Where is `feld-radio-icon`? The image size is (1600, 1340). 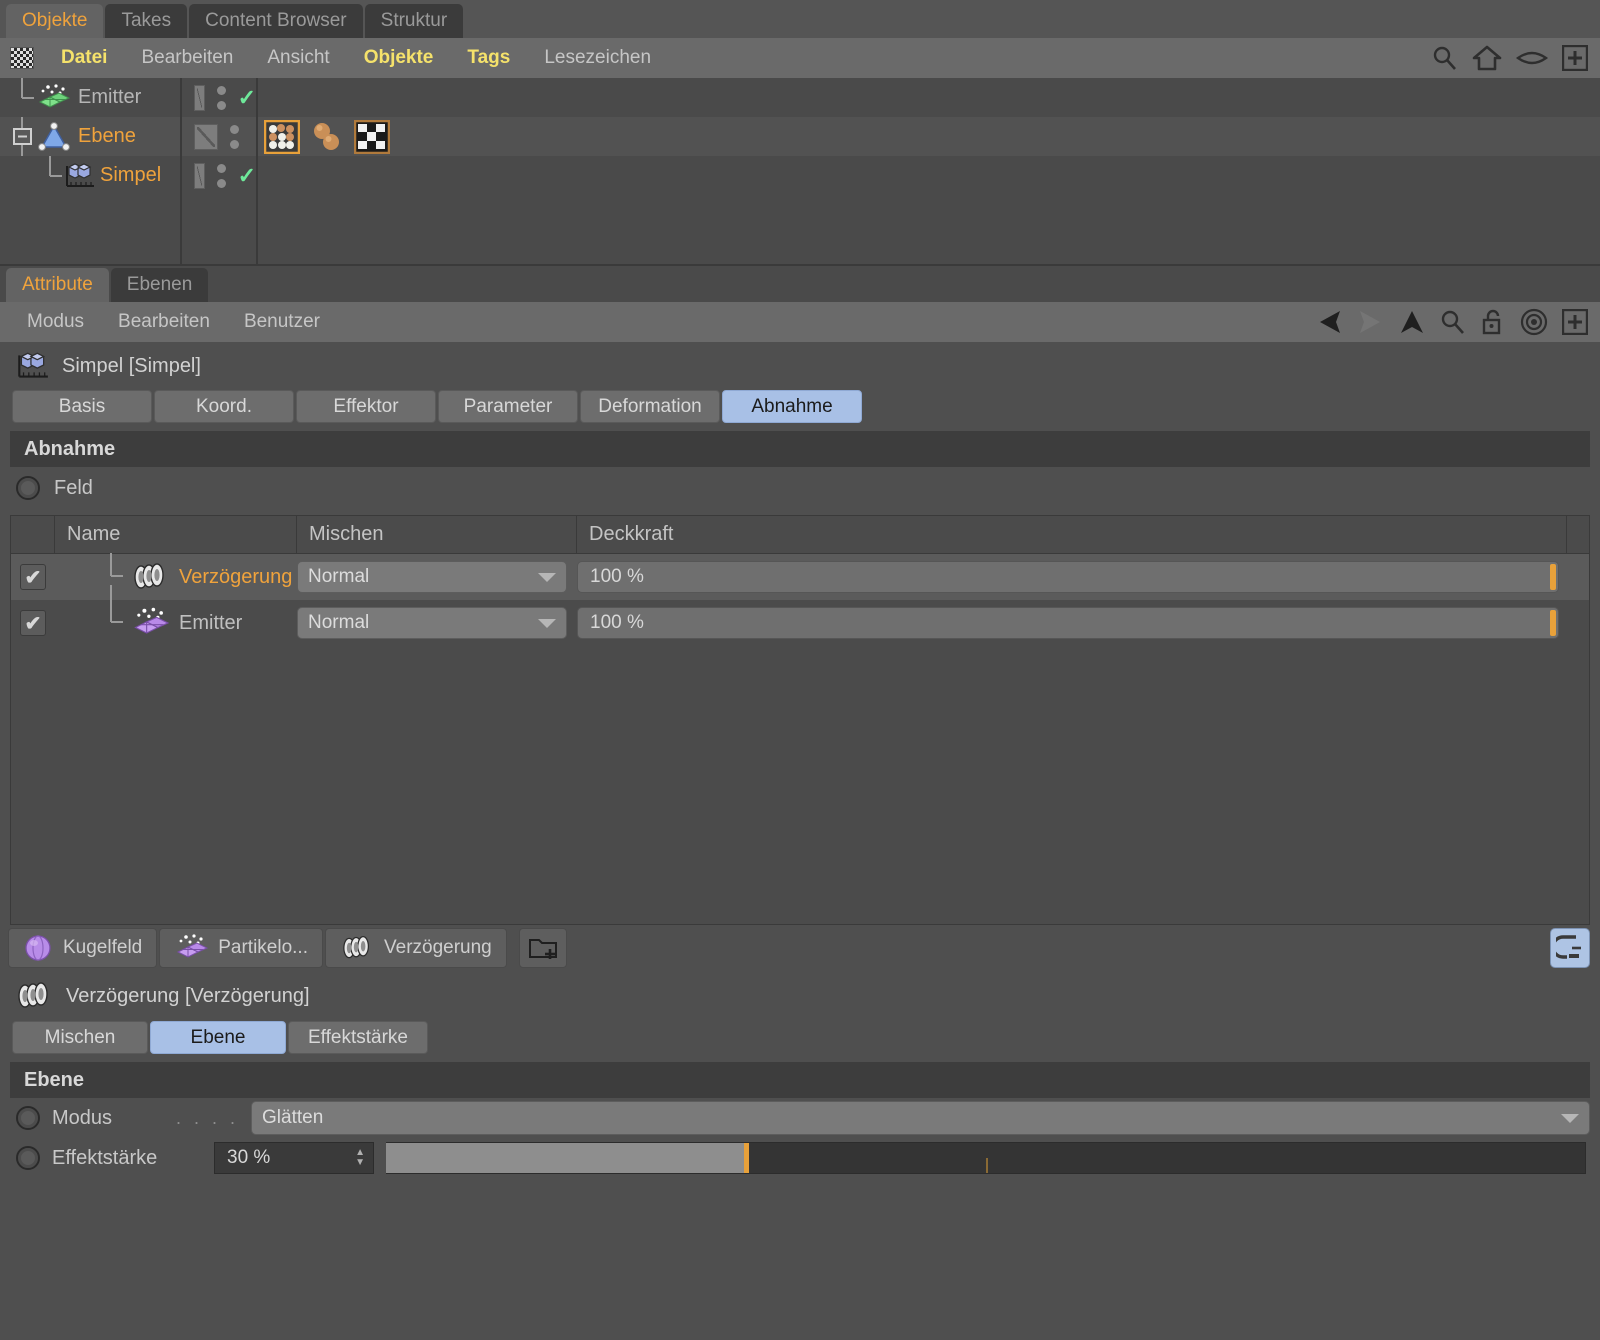 feld-radio-icon is located at coordinates (28, 488).